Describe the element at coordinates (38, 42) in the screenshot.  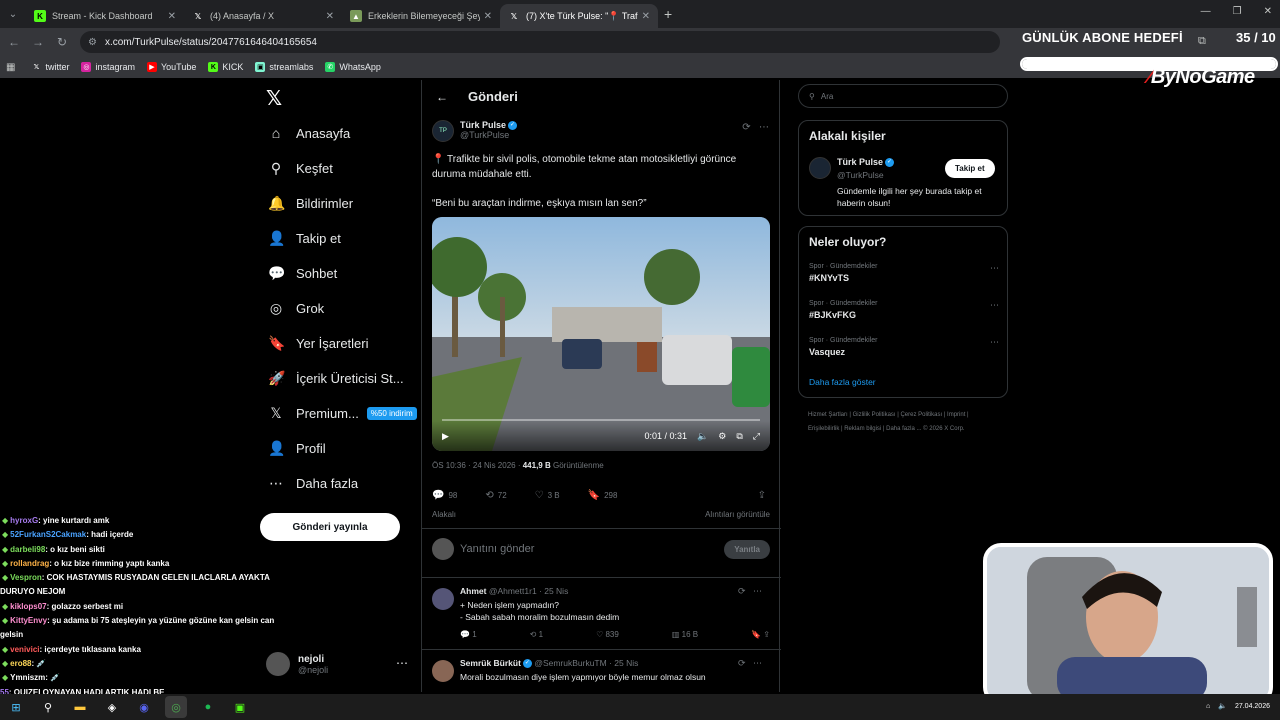
I see `forward-icon: →` at that location.